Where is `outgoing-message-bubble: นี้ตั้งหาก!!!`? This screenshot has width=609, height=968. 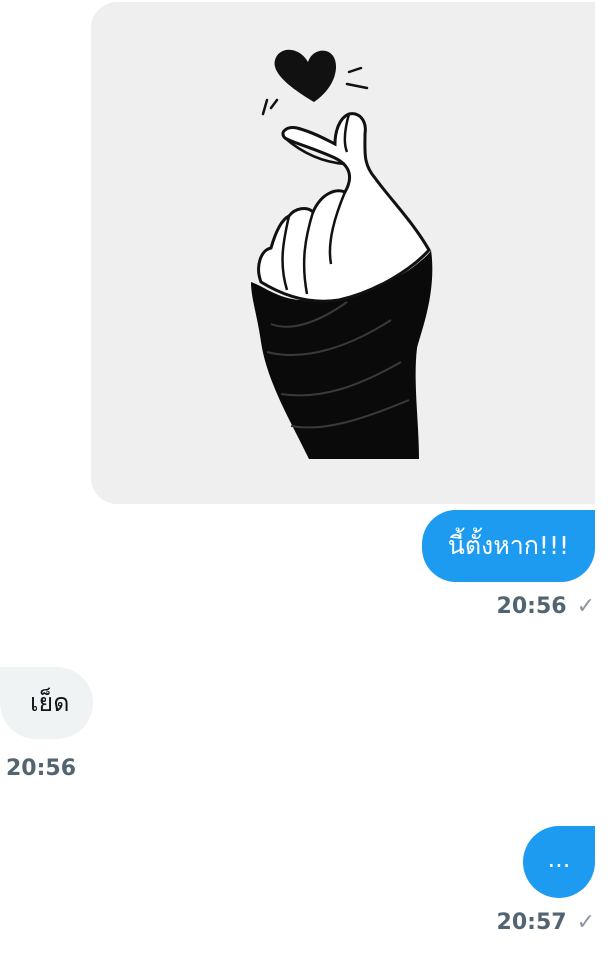 outgoing-message-bubble: นี้ตั้งหาก!!! is located at coordinates (508, 546).